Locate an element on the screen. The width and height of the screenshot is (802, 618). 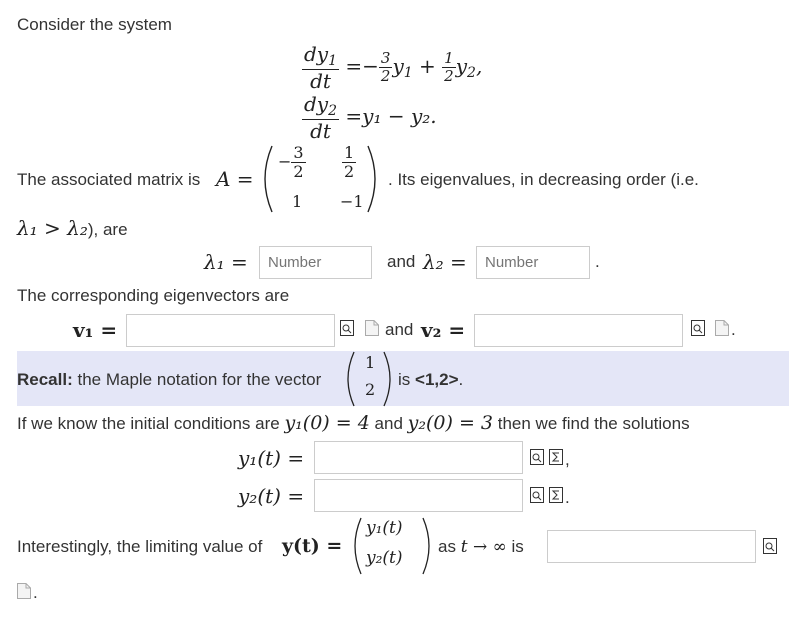
and-text-vectors: and is located at coordinates (399, 329).